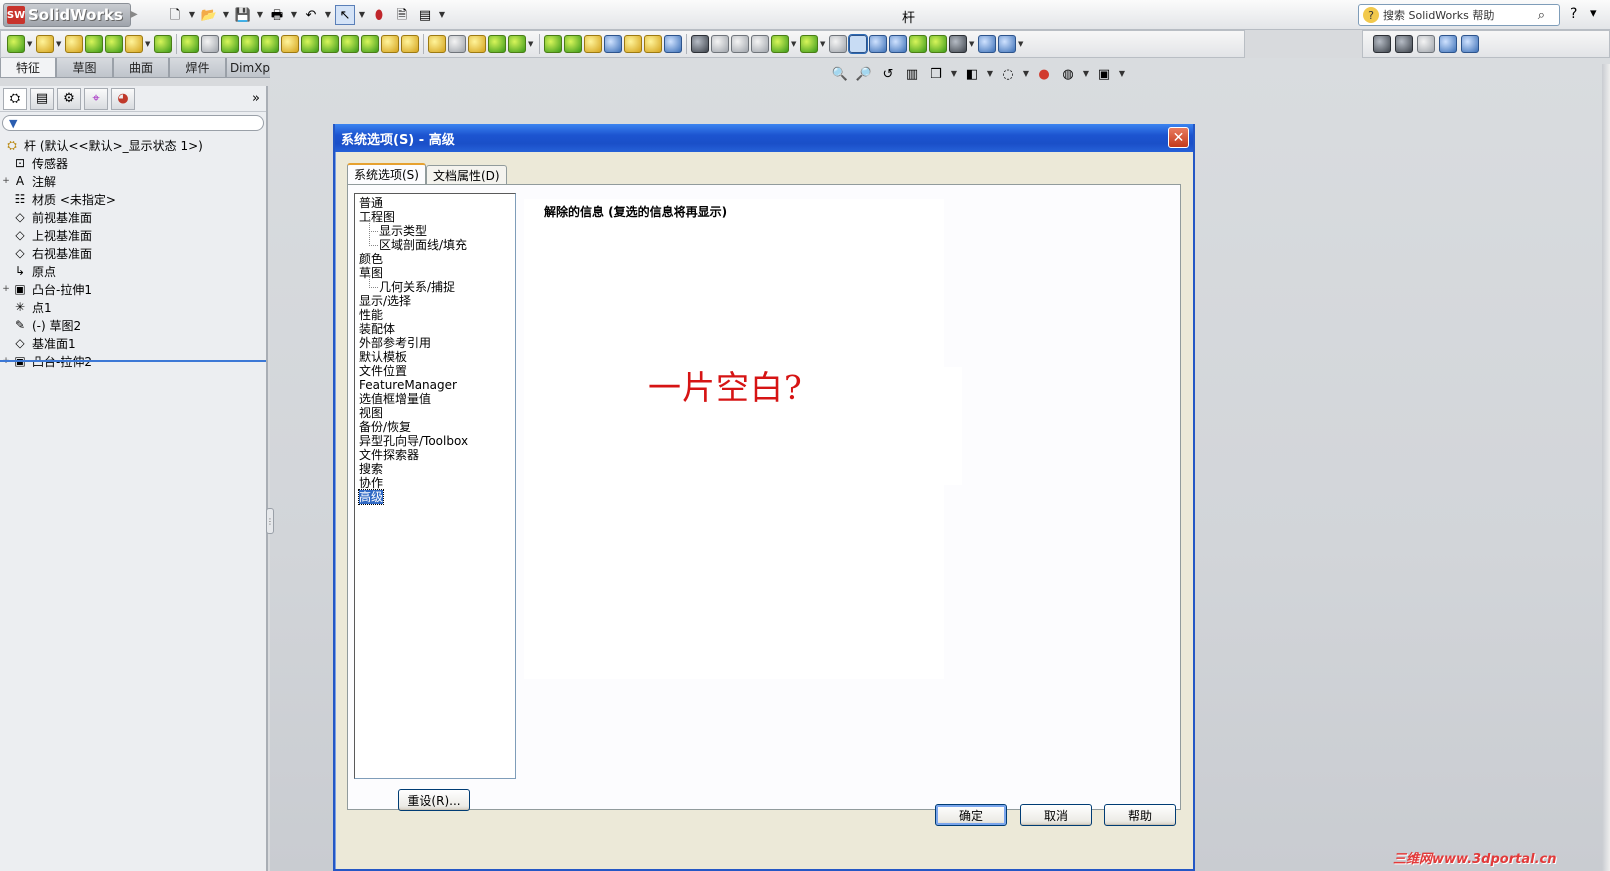  I want to click on previous-view-icon: ↺, so click(888, 74).